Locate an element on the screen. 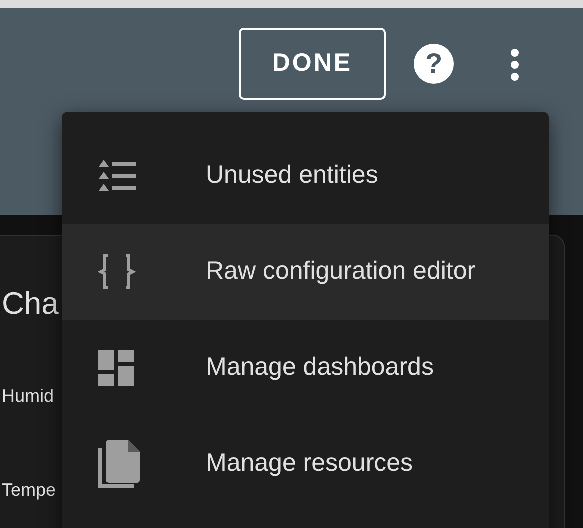 Image resolution: width=583 pixels, height=528 pixels. dashboard-icon is located at coordinates (116, 368).